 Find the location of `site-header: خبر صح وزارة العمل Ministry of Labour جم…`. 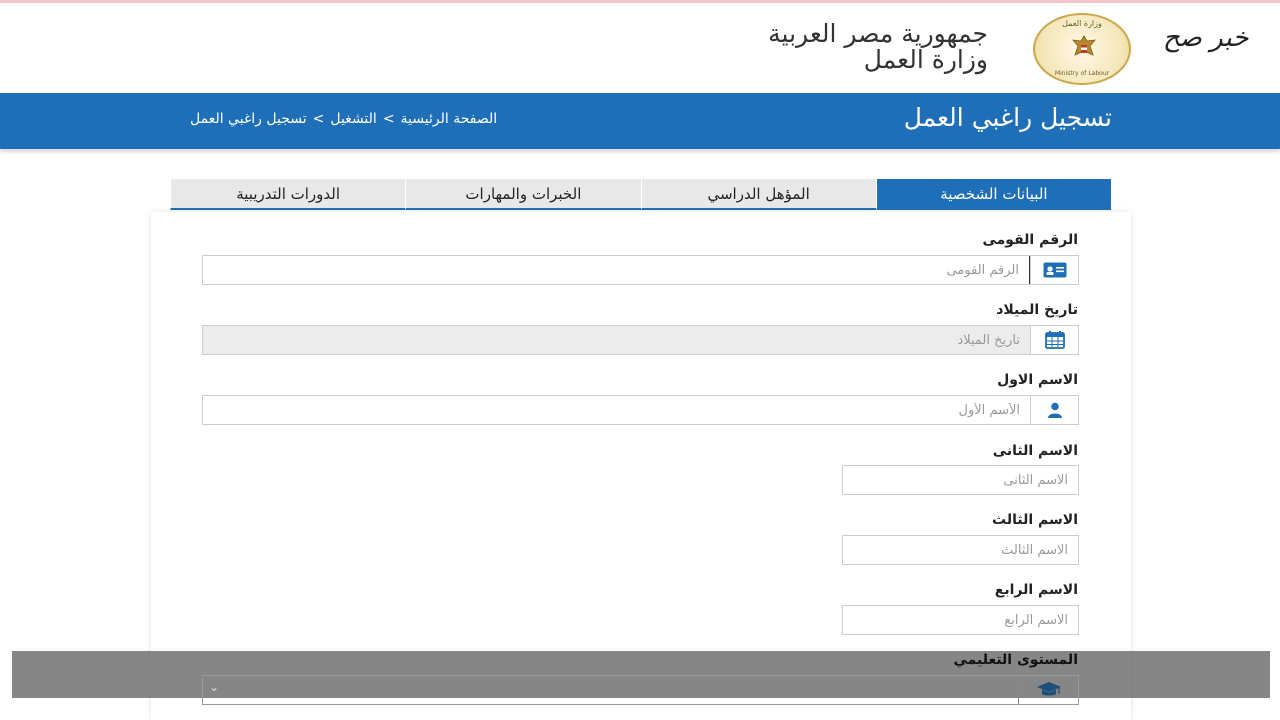

site-header: خبر صح وزارة العمل Ministry of Labour جم… is located at coordinates (640, 48).